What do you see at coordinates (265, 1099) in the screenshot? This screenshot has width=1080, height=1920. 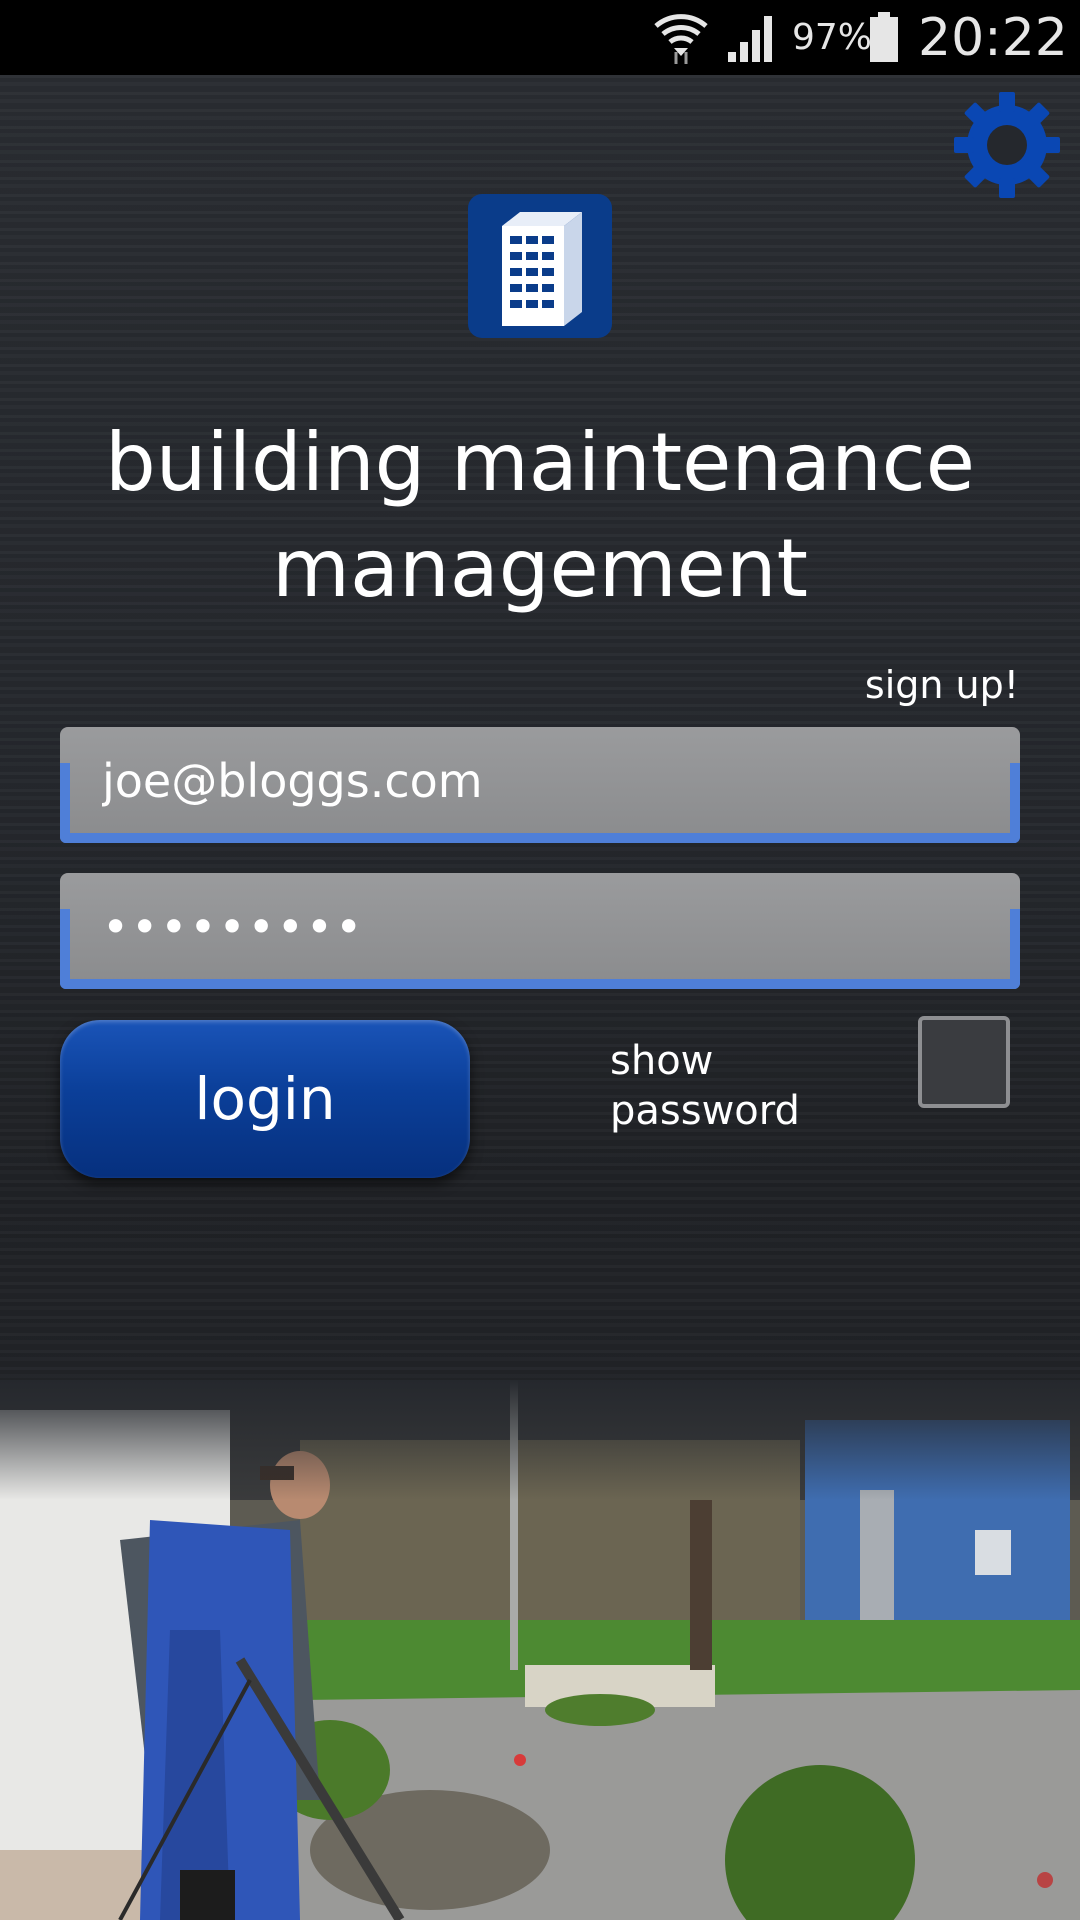 I see `login-button: login` at bounding box center [265, 1099].